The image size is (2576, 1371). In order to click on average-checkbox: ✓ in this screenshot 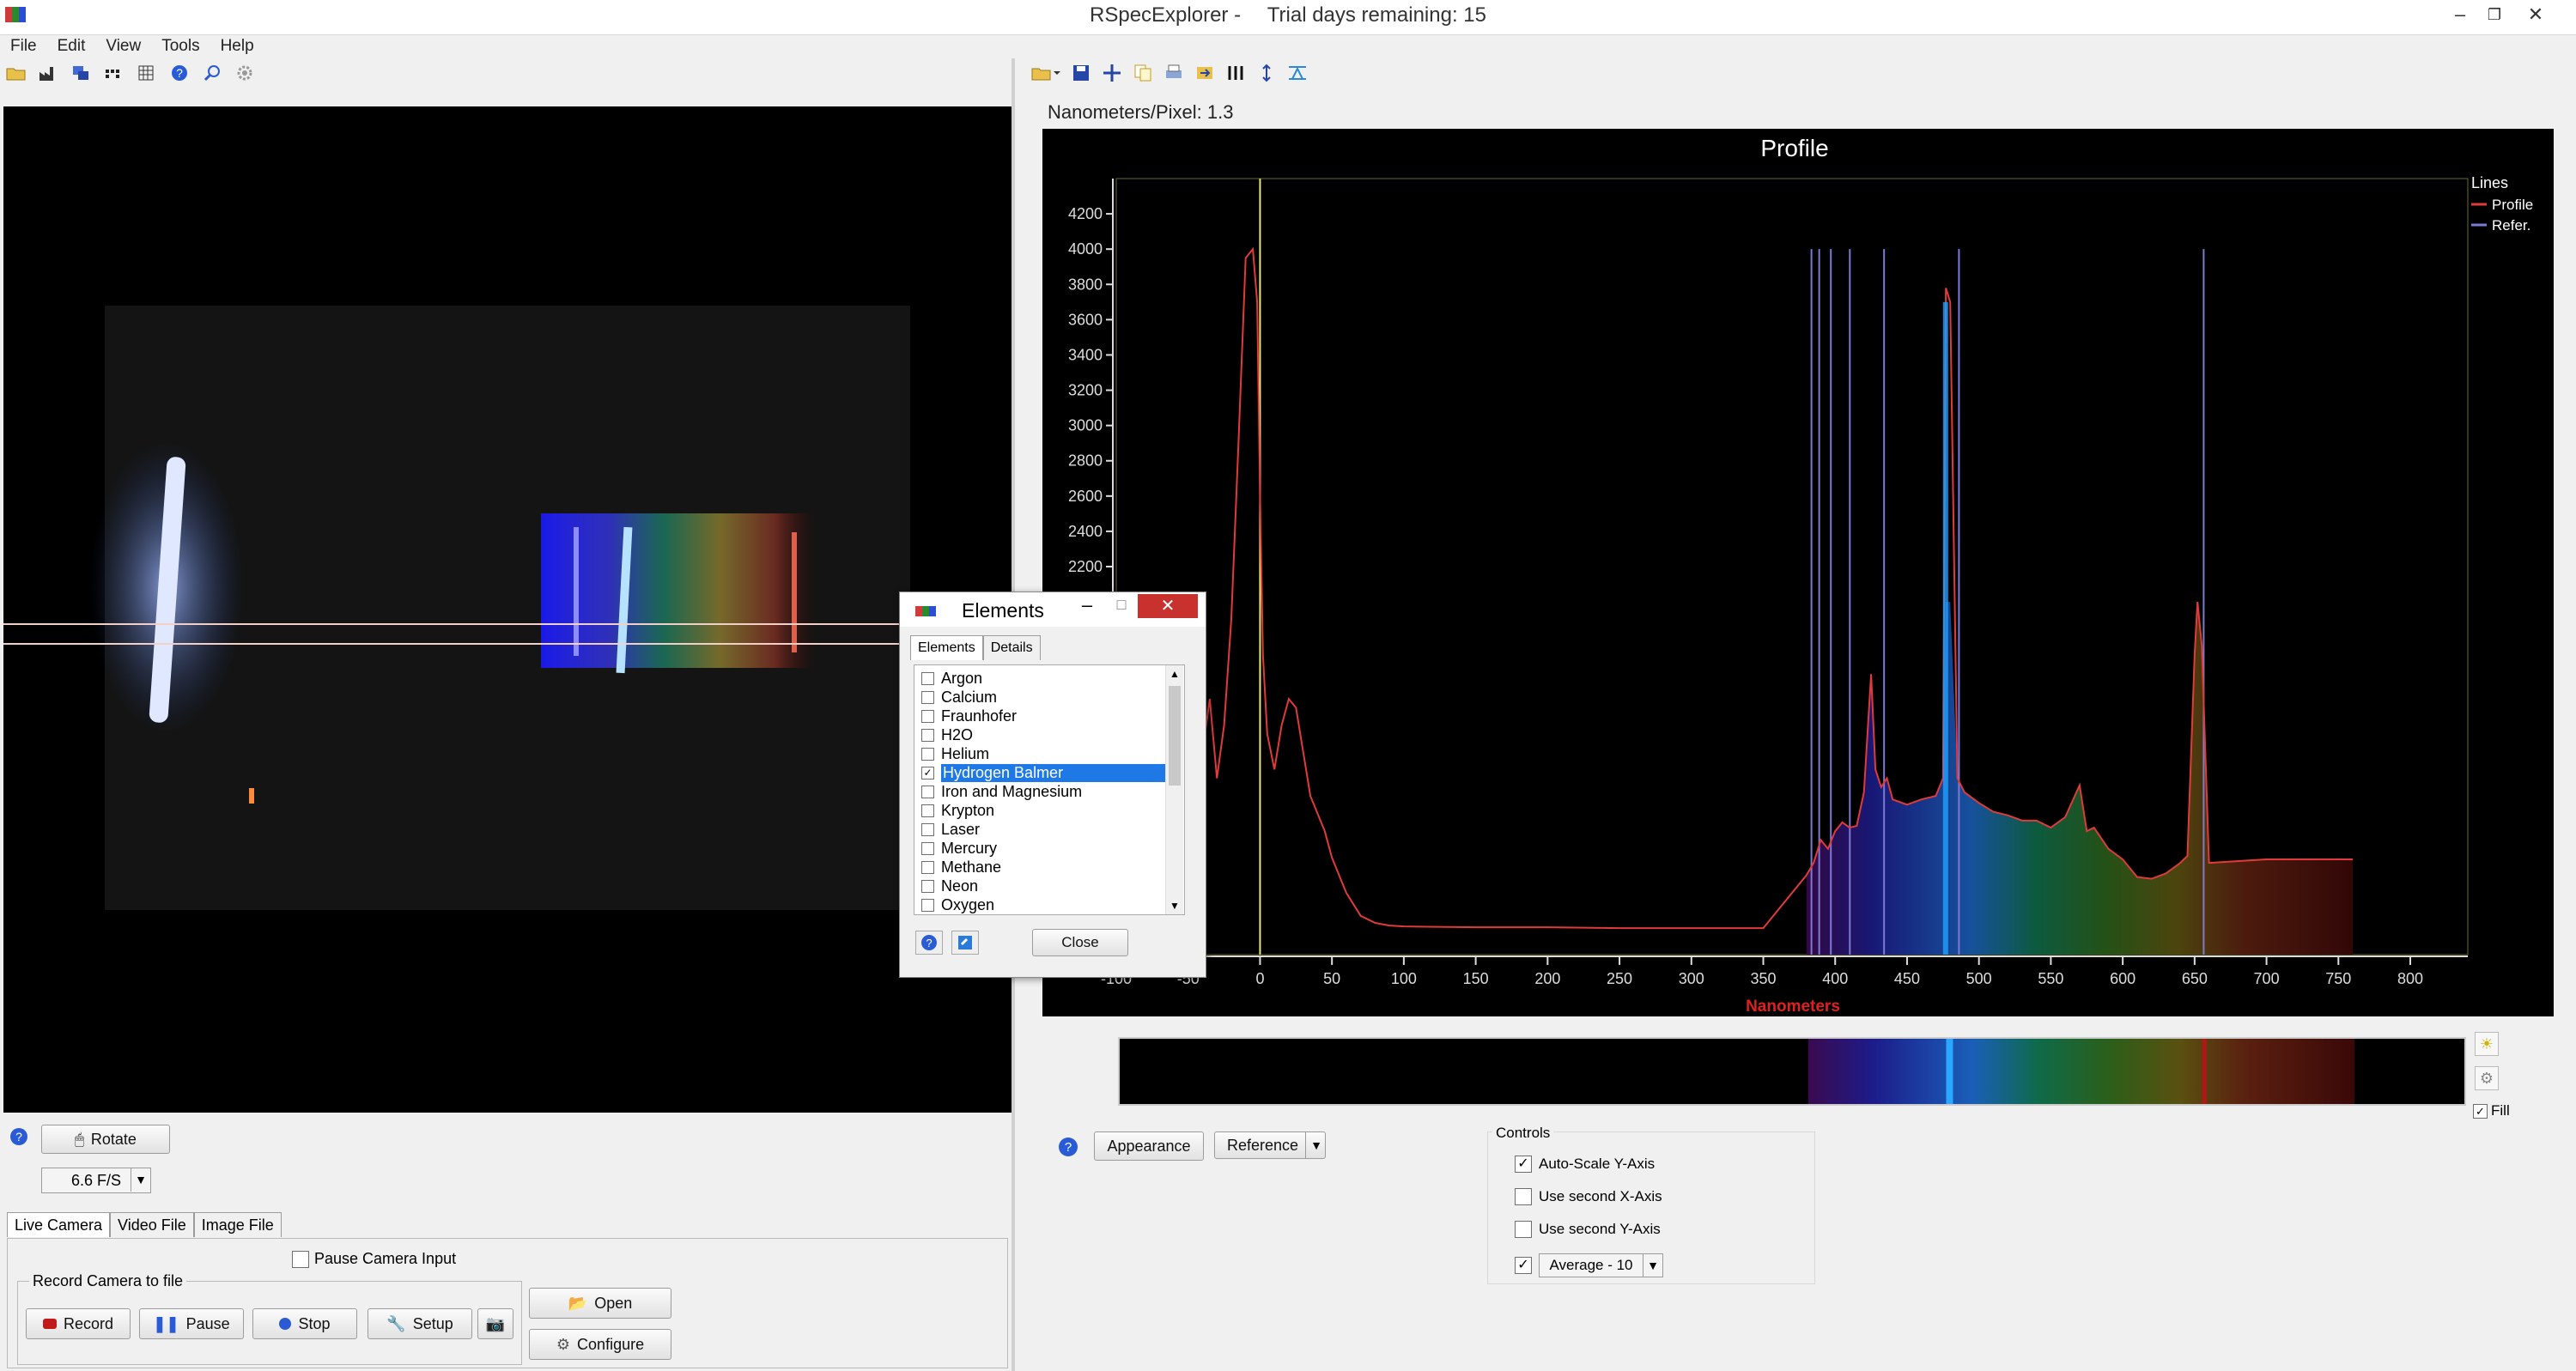, I will do `click(1524, 1265)`.